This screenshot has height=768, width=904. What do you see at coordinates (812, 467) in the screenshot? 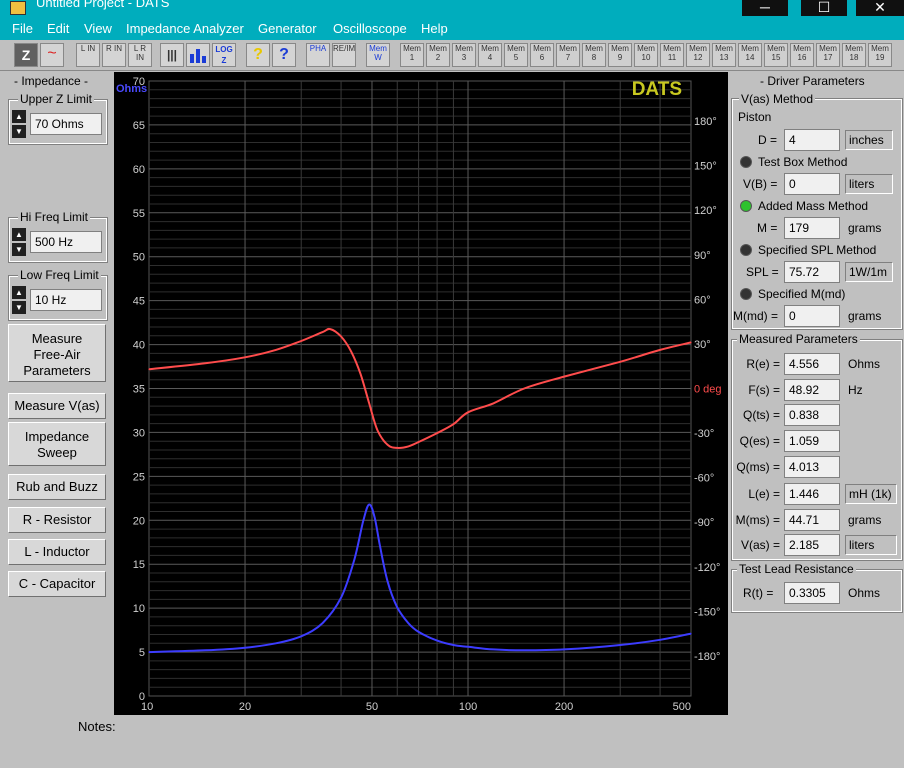
I see `param-value: 4.013` at bounding box center [812, 467].